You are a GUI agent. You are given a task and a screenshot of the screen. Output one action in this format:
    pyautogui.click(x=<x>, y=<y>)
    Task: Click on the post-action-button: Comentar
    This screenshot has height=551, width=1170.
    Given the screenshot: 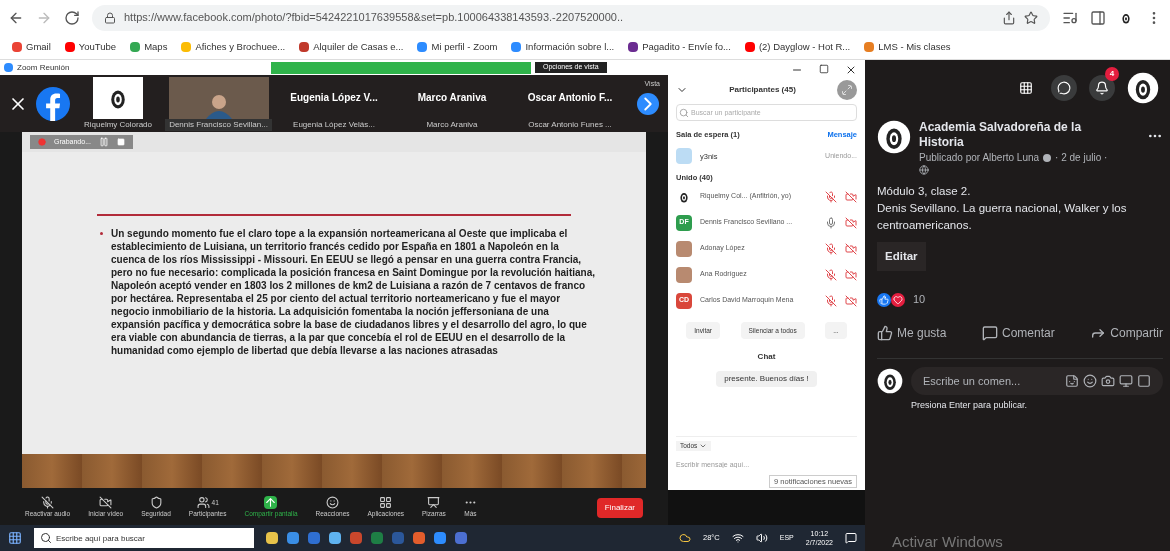 What is the action you would take?
    pyautogui.click(x=1018, y=332)
    